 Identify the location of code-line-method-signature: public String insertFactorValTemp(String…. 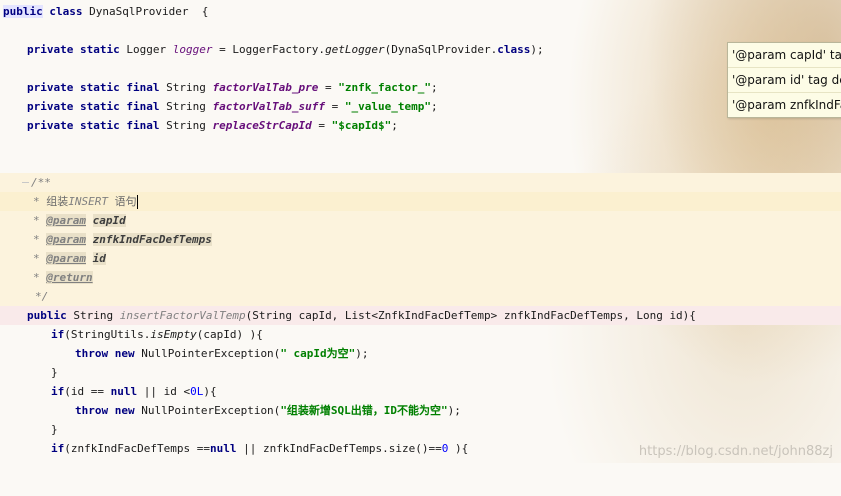
(420, 315).